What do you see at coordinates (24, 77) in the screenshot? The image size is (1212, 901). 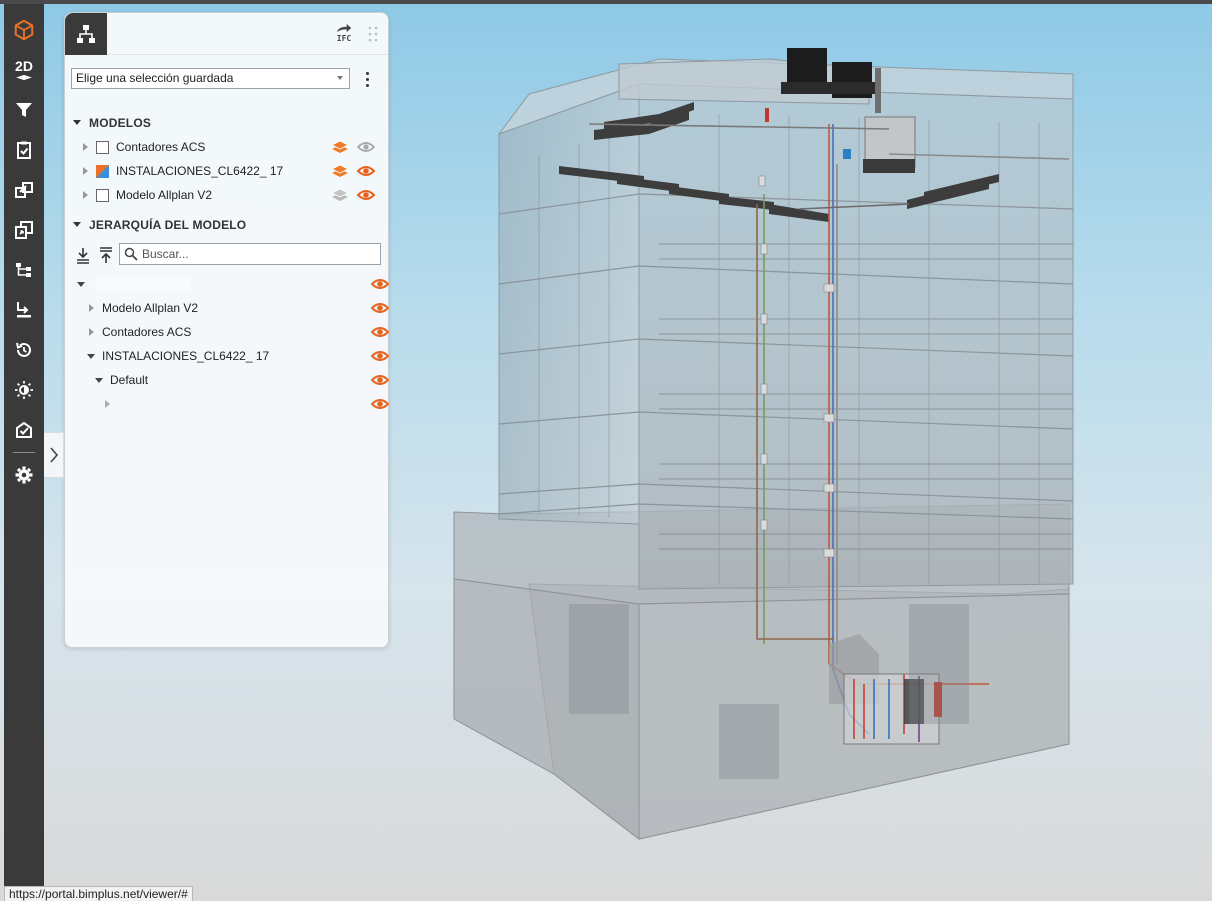 I see `2d-icon` at bounding box center [24, 77].